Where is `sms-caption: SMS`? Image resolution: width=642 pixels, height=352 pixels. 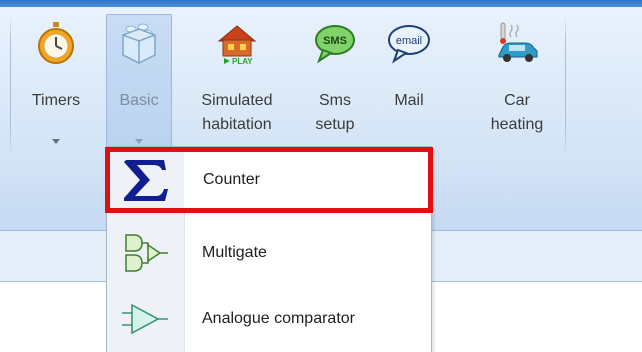 sms-caption: SMS is located at coordinates (335, 41).